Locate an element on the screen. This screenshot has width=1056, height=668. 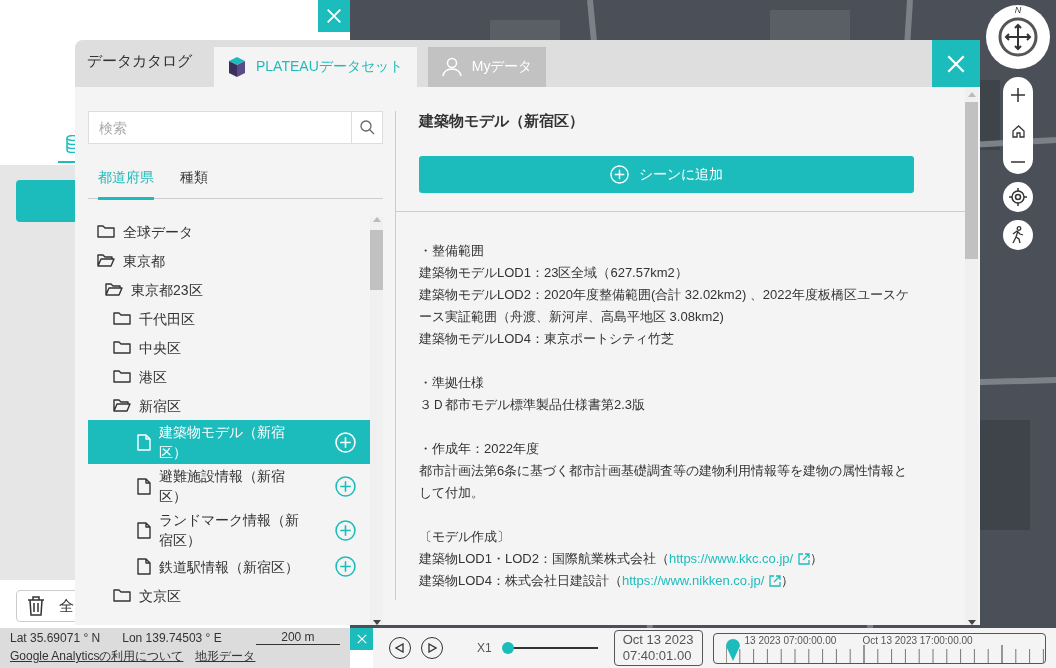
description-text: ３Ｄ都市モデル標準製品仕様書第2.3版 is located at coordinates (533, 405).